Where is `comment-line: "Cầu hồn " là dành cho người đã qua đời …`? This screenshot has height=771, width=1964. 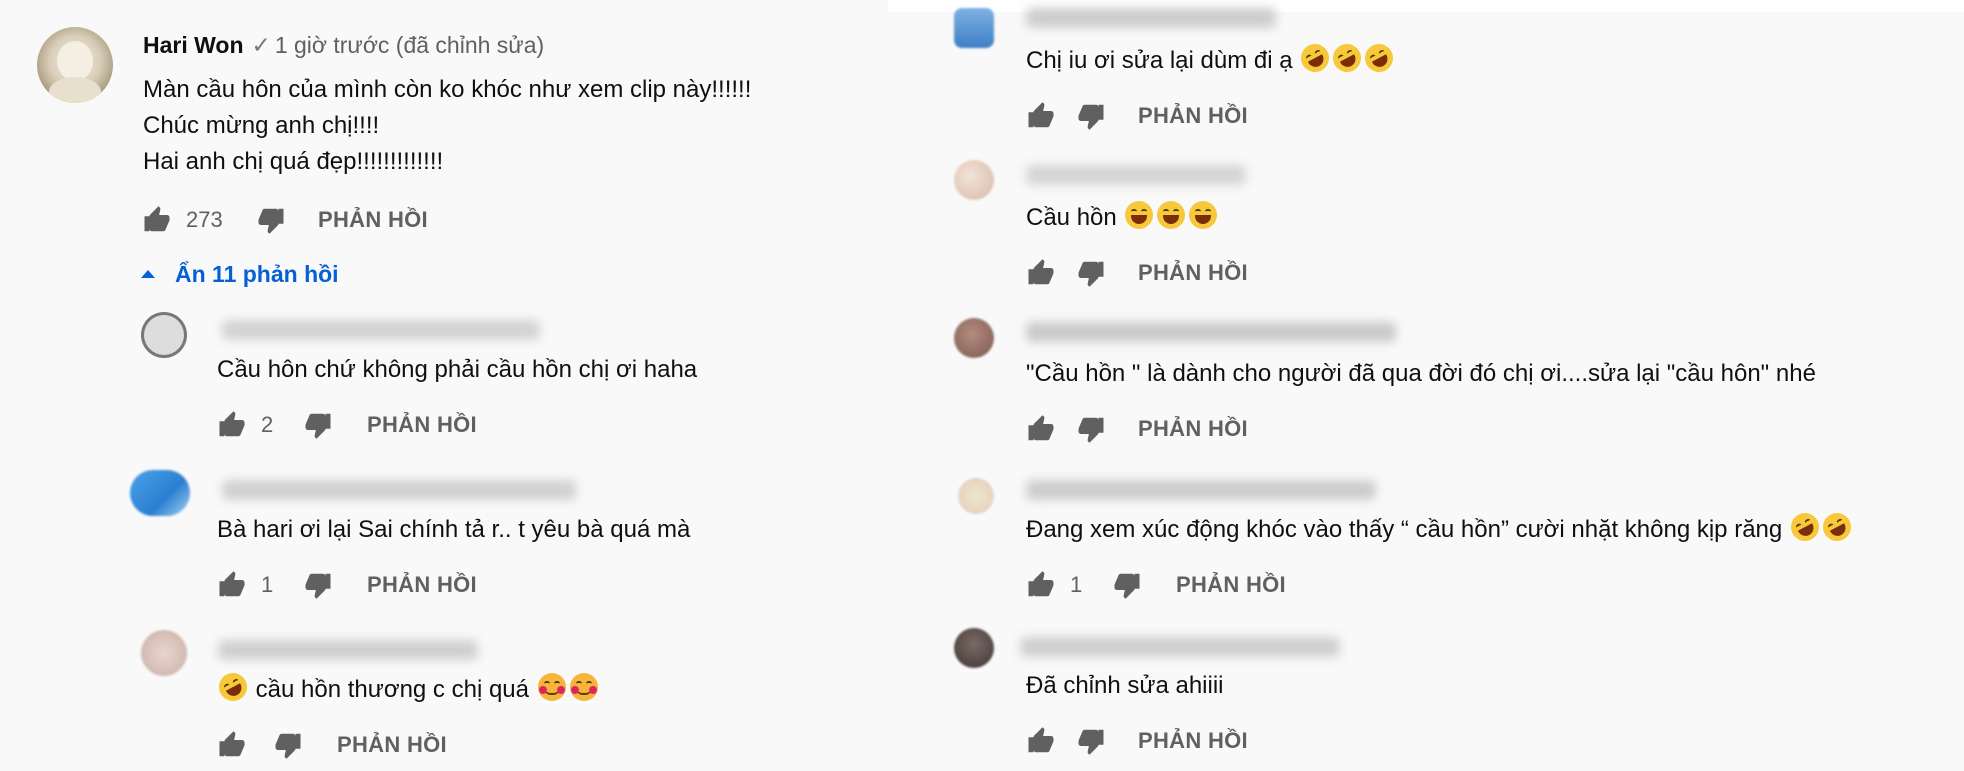
comment-line: "Cầu hồn " là dành cho người đã qua đời … is located at coordinates (1421, 373).